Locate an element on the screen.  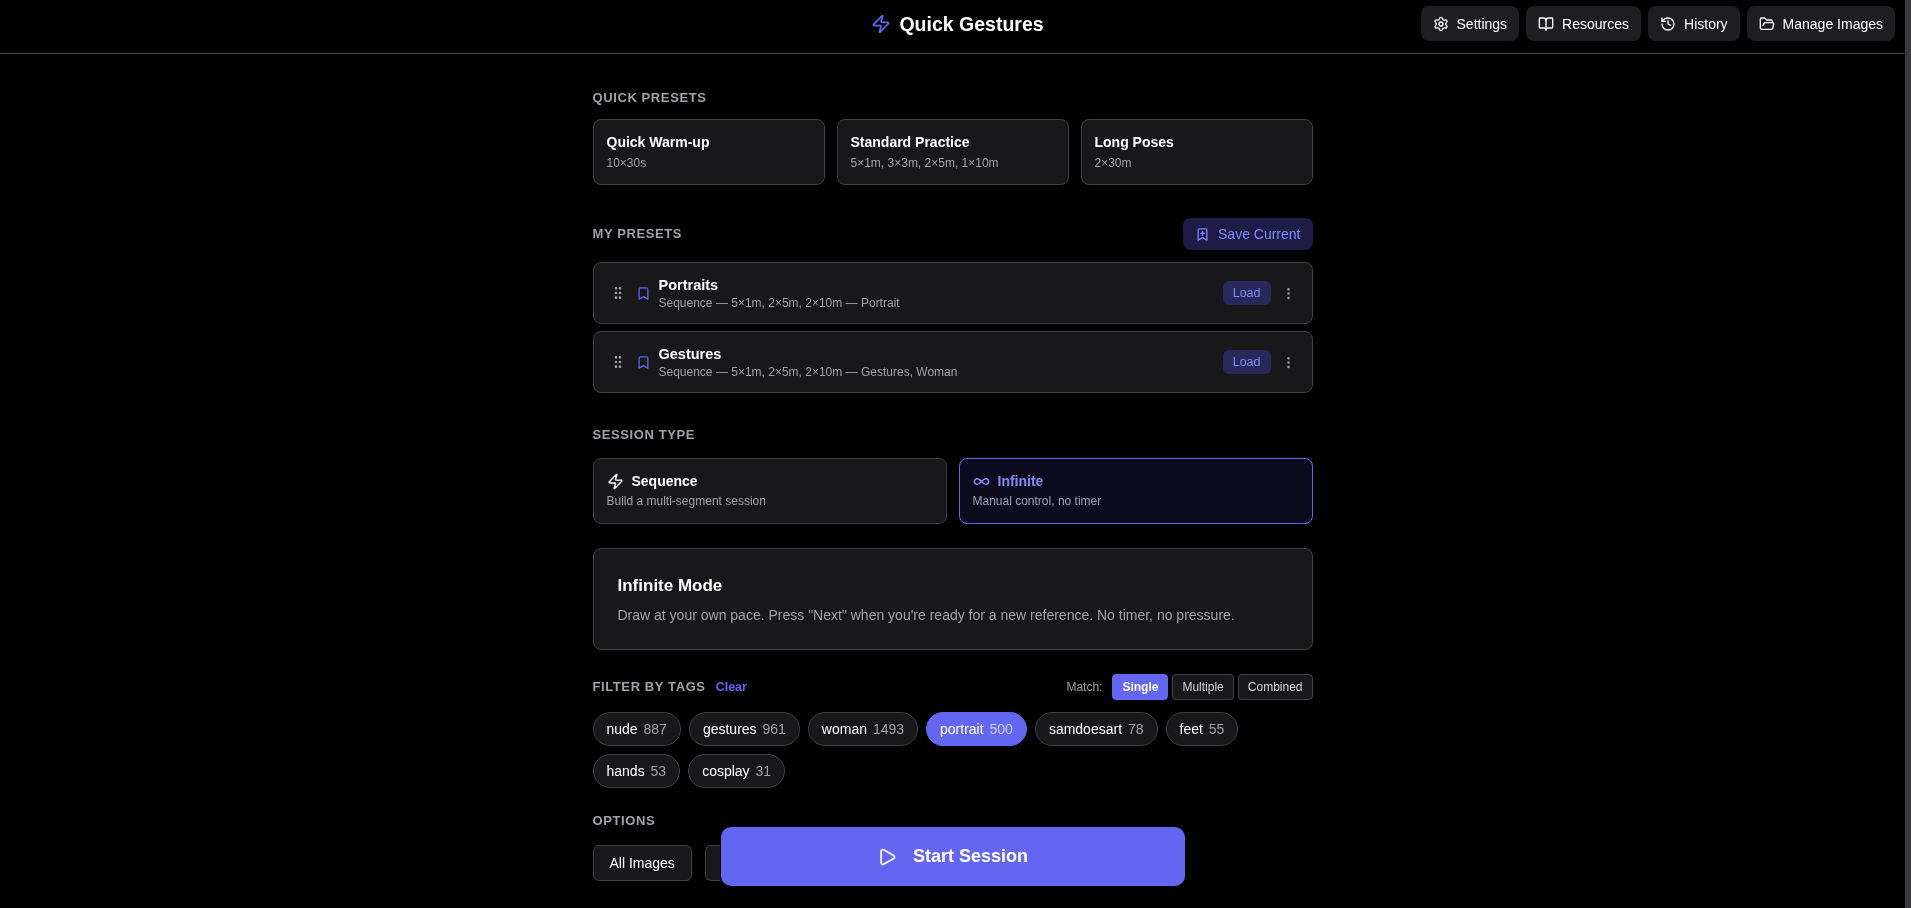
tag-chip: hands 53 is located at coordinates (636, 771).